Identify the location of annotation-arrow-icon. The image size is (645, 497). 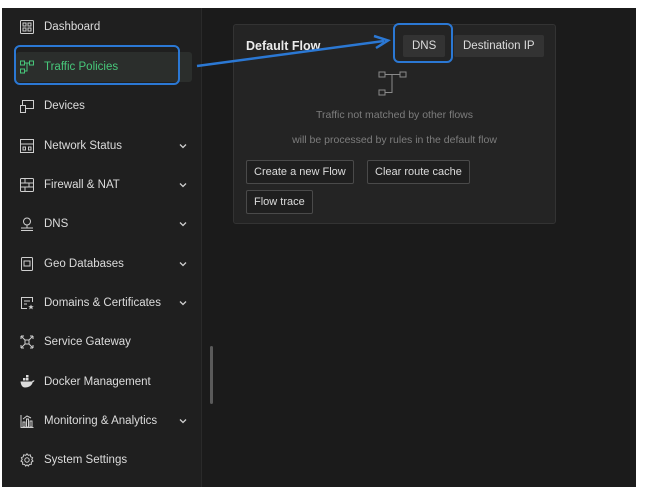
(293, 51).